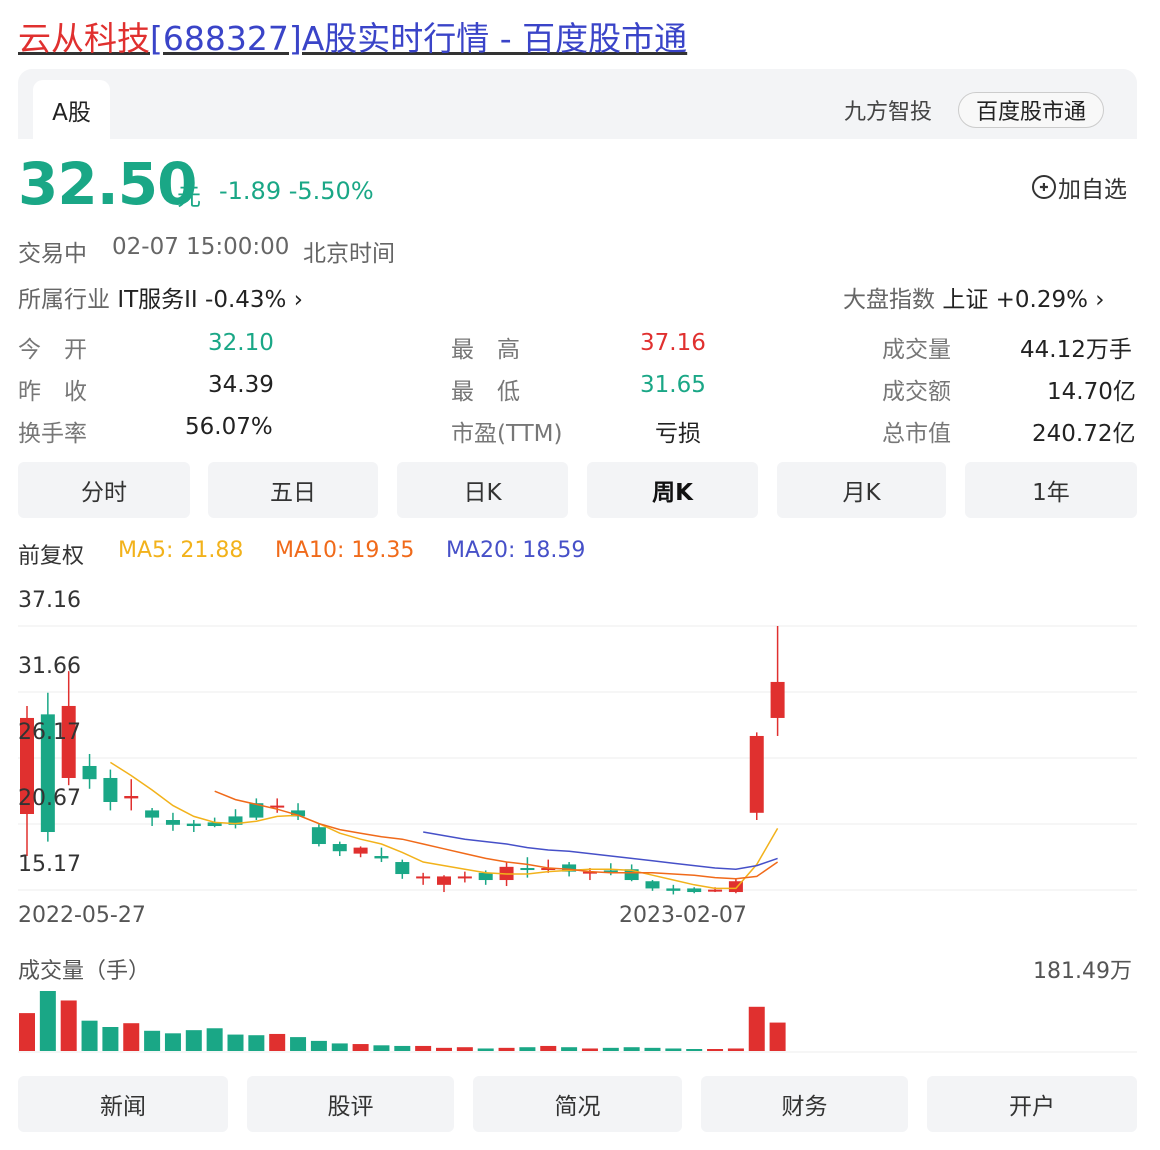 This screenshot has height=1150, width=1160. Describe the element at coordinates (49, 666) in the screenshot. I see `y-tick: 31.66` at that location.